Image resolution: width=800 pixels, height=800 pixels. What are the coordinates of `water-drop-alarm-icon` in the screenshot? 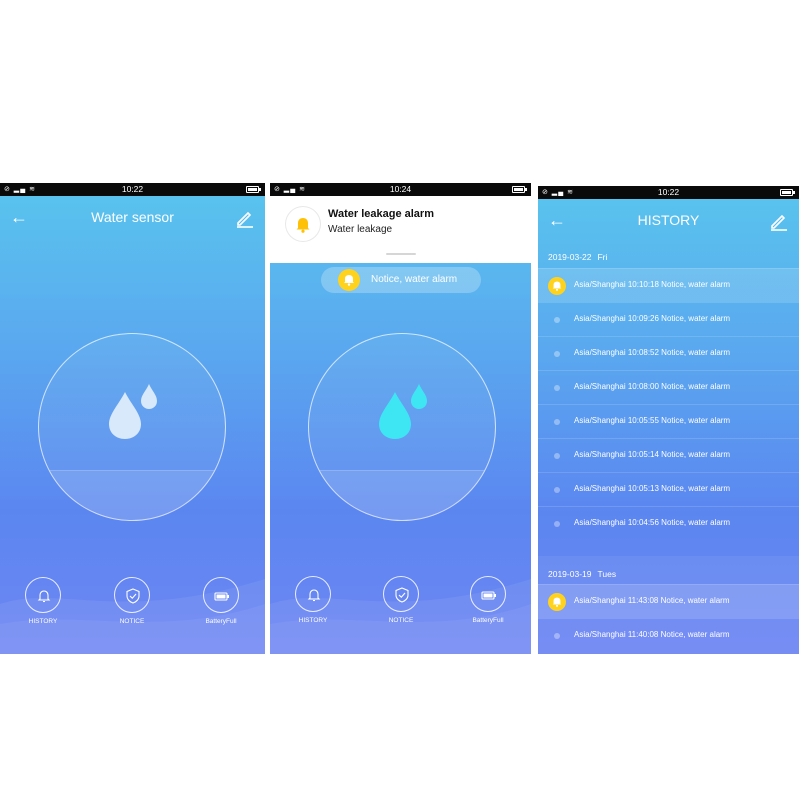 It's located at (403, 411).